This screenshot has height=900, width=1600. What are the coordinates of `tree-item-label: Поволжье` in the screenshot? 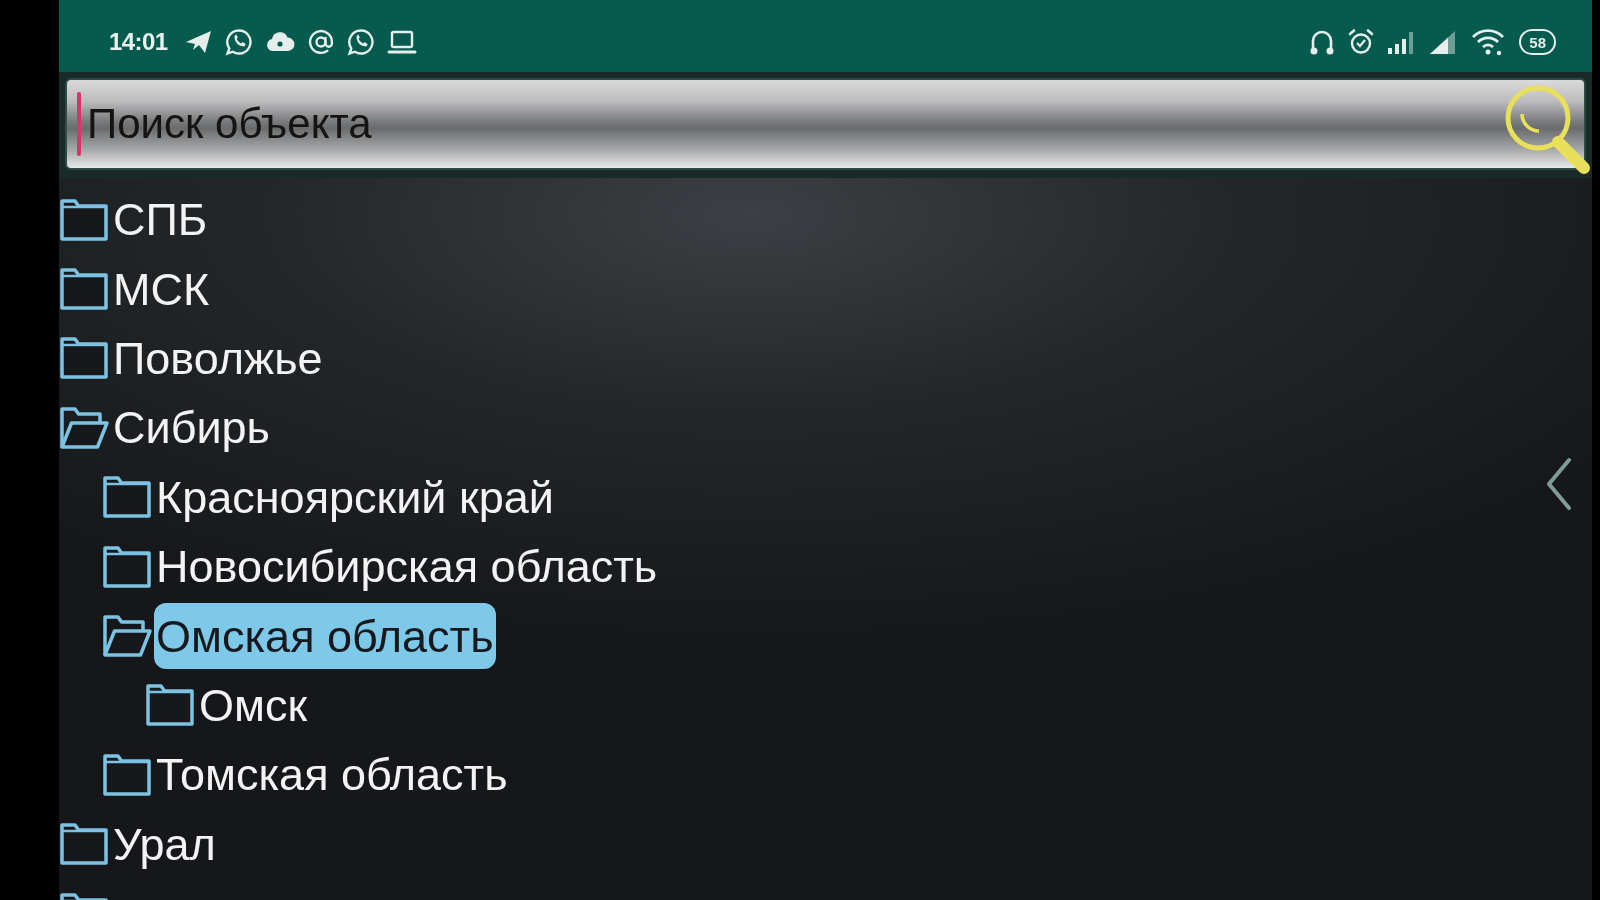 It's located at (218, 358).